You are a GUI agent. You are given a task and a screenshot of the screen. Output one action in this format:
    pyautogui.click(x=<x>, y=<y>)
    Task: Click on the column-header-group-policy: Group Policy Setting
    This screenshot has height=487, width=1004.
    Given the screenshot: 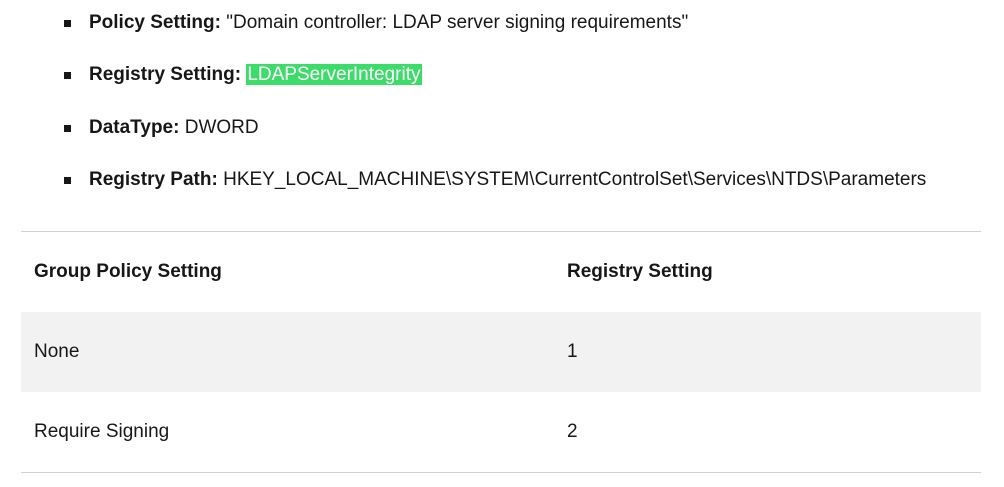 What is the action you would take?
    pyautogui.click(x=128, y=271)
    